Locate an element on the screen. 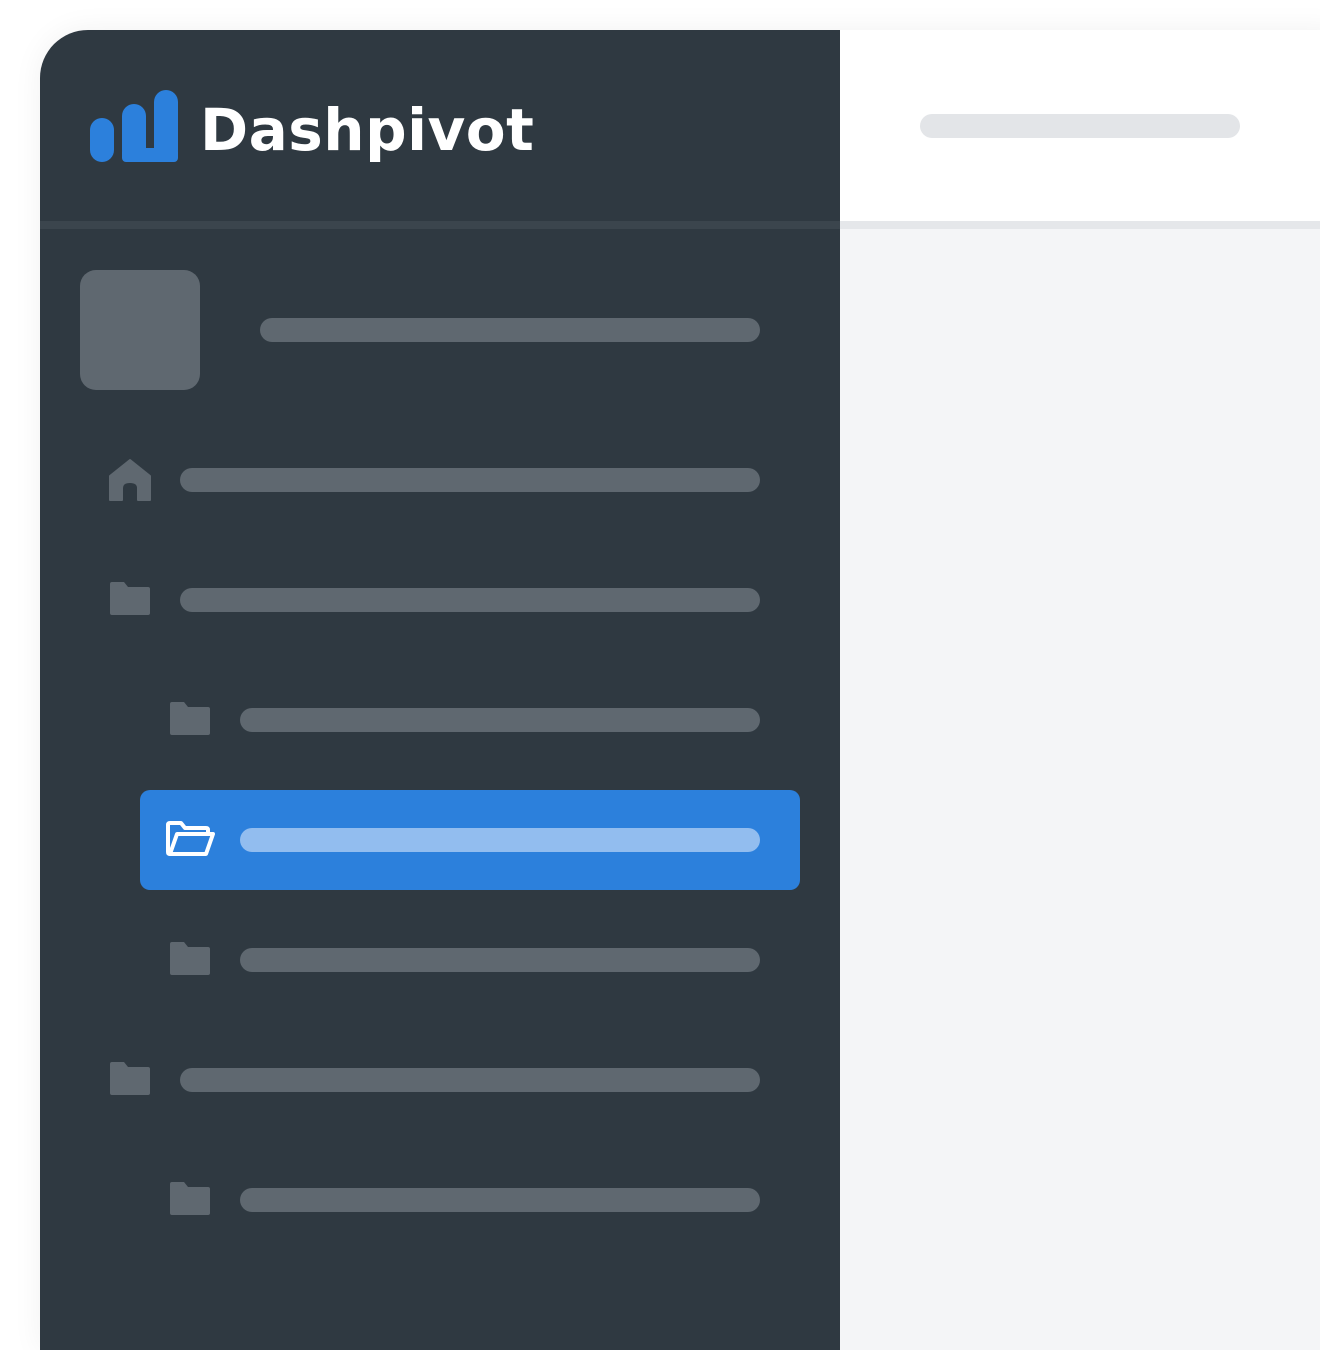 The image size is (1320, 1350). brand-header: Dashpivot is located at coordinates (440, 129).